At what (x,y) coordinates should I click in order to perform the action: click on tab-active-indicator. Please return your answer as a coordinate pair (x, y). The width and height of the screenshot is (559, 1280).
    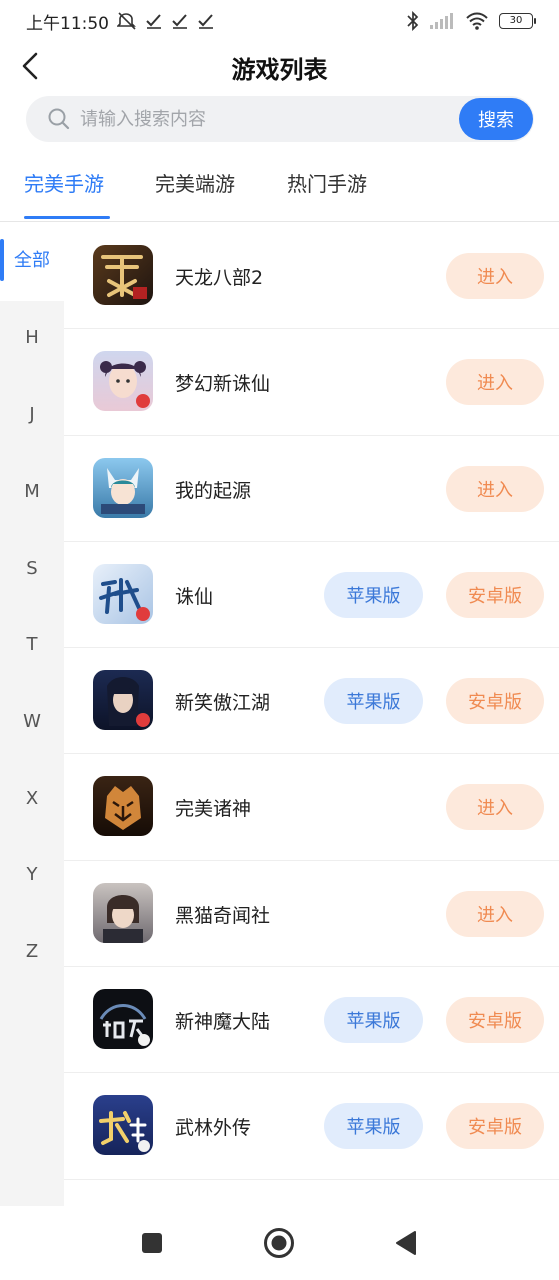
    Looking at the image, I should click on (67, 217).